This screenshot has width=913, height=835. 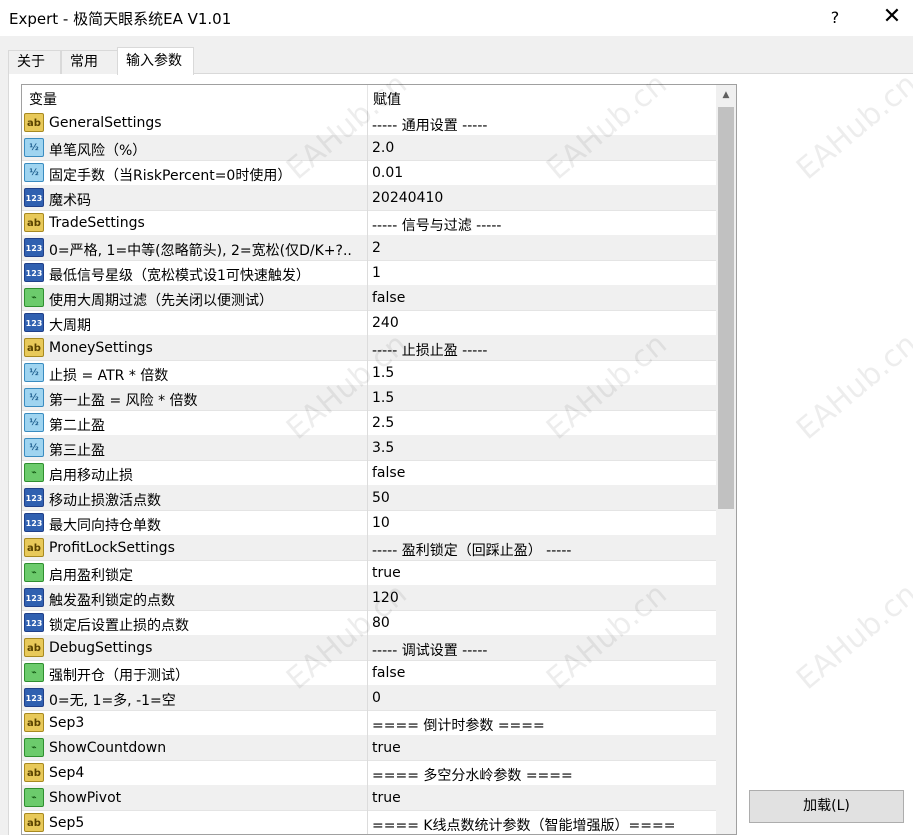 I want to click on parameter-row: ½ 止损 = ATR * 倍数 1.5, so click(x=369, y=373).